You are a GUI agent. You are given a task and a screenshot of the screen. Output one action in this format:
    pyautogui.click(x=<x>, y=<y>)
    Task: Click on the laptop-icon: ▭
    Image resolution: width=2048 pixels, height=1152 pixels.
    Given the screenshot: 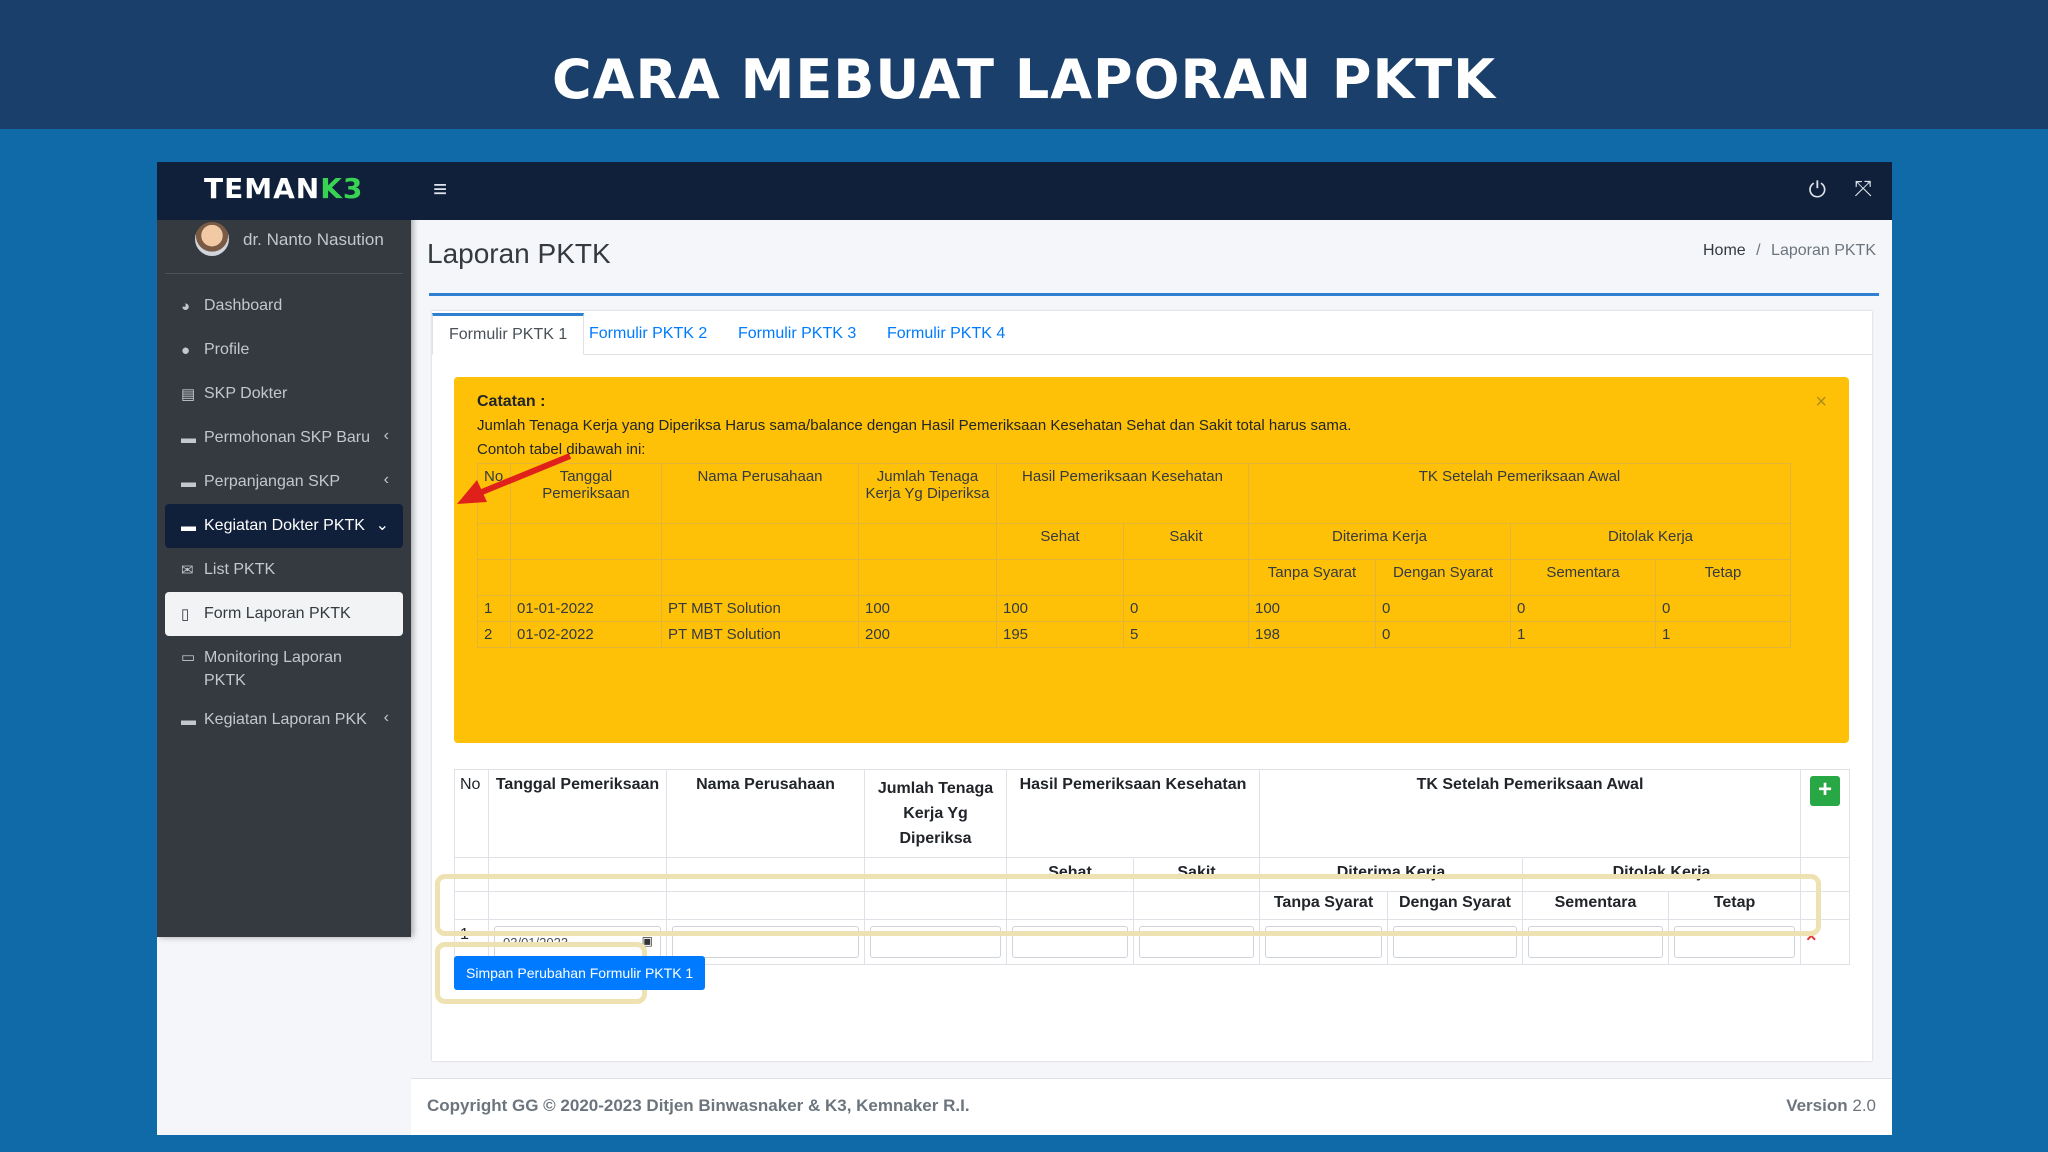 What is the action you would take?
    pyautogui.click(x=188, y=657)
    